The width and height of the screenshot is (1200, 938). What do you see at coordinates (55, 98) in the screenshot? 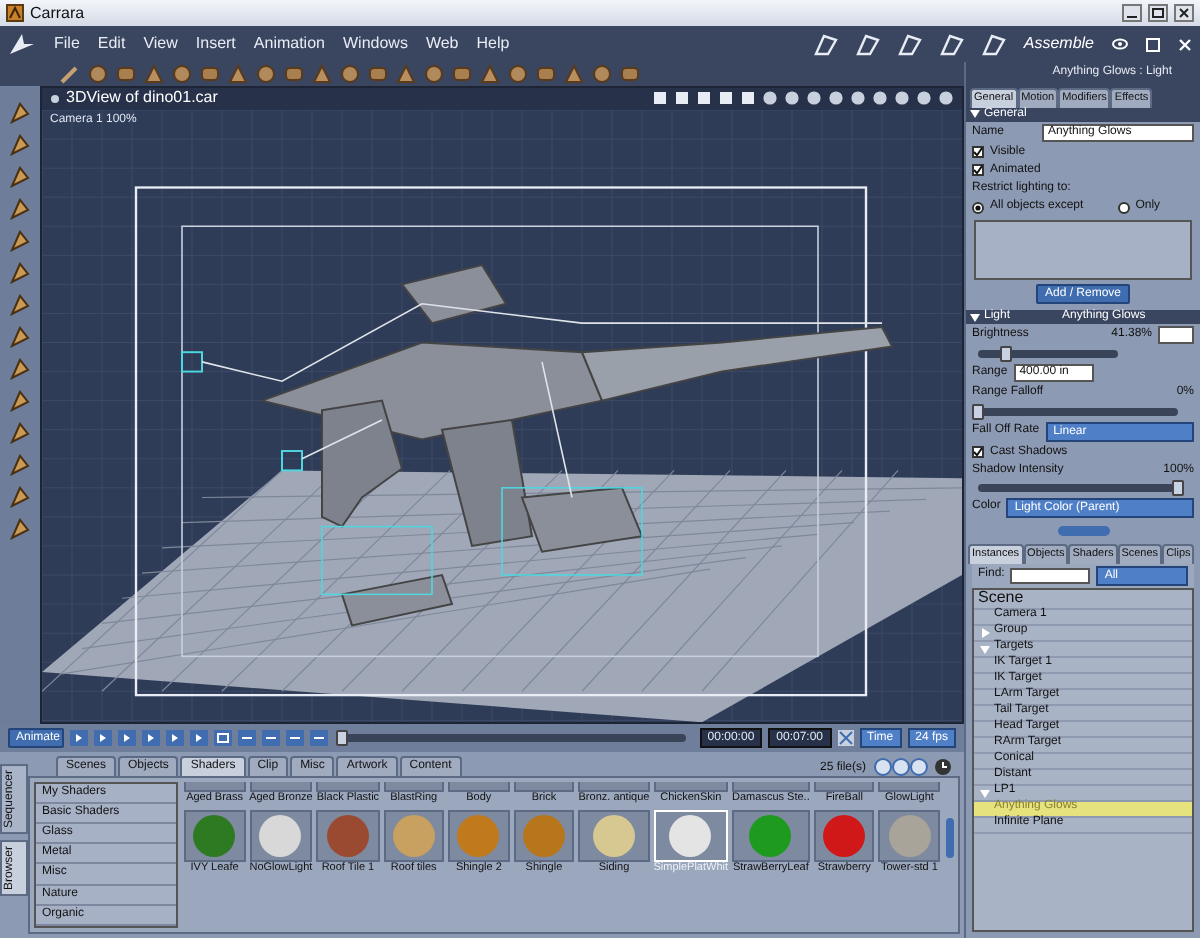
I see `collapse-icon` at bounding box center [55, 98].